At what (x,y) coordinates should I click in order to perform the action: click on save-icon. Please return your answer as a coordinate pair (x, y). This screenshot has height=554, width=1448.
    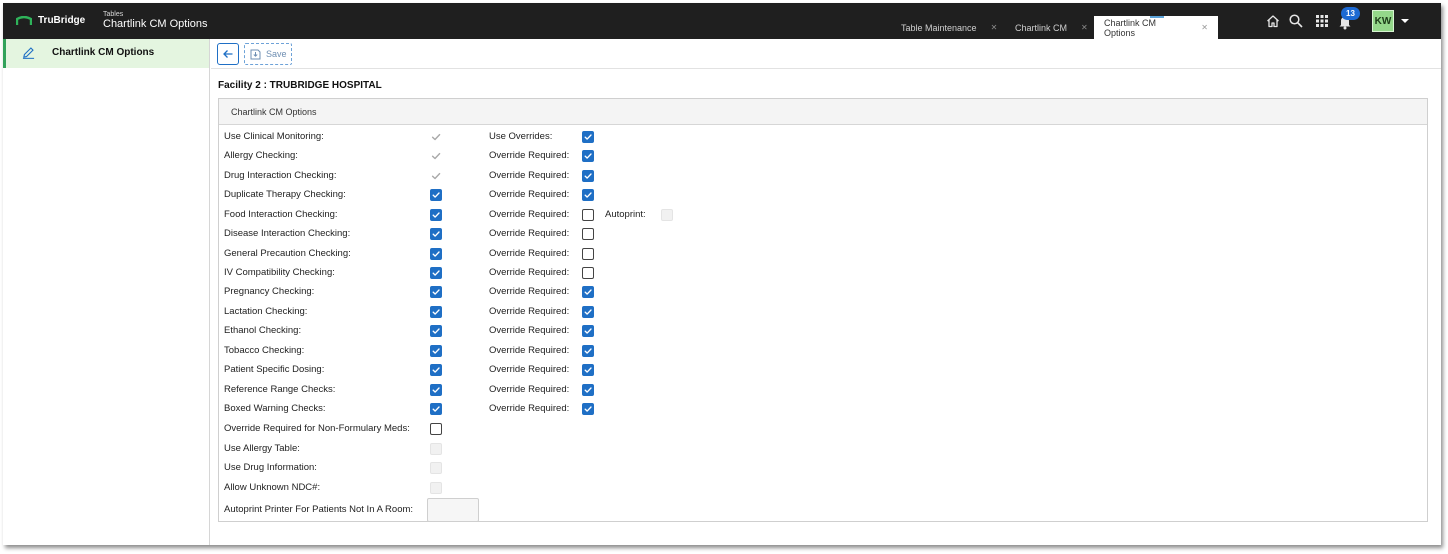
    Looking at the image, I should click on (255, 54).